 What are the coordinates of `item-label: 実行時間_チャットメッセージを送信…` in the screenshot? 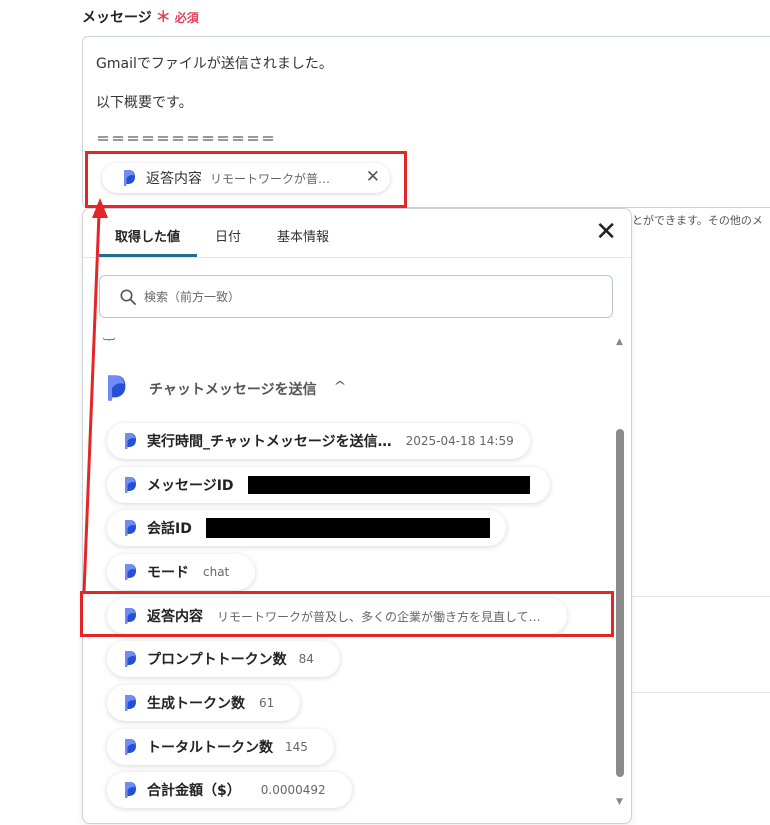 It's located at (269, 442).